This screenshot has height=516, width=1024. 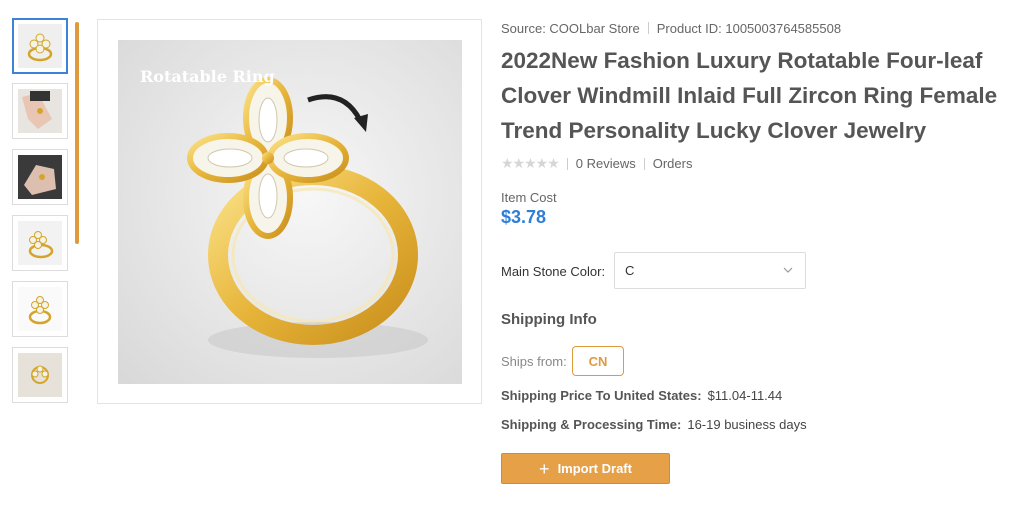 What do you see at coordinates (672, 163) in the screenshot?
I see `orders-label: Orders` at bounding box center [672, 163].